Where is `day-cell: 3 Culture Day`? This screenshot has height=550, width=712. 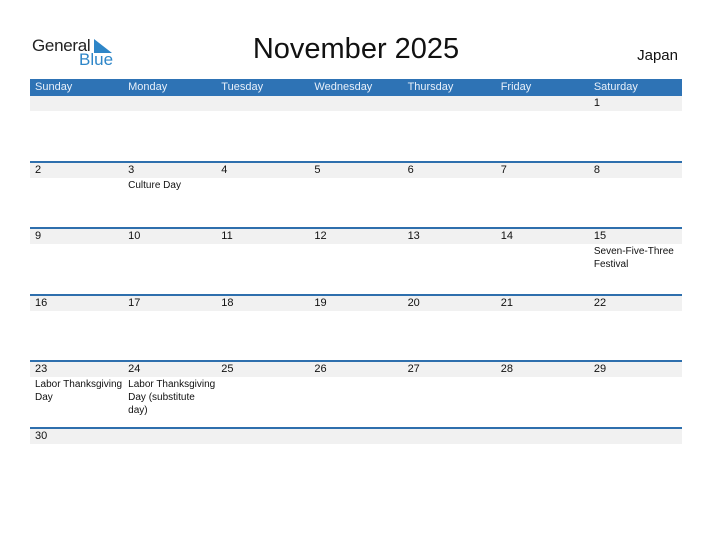
day-cell: 3 Culture Day is located at coordinates (170, 195).